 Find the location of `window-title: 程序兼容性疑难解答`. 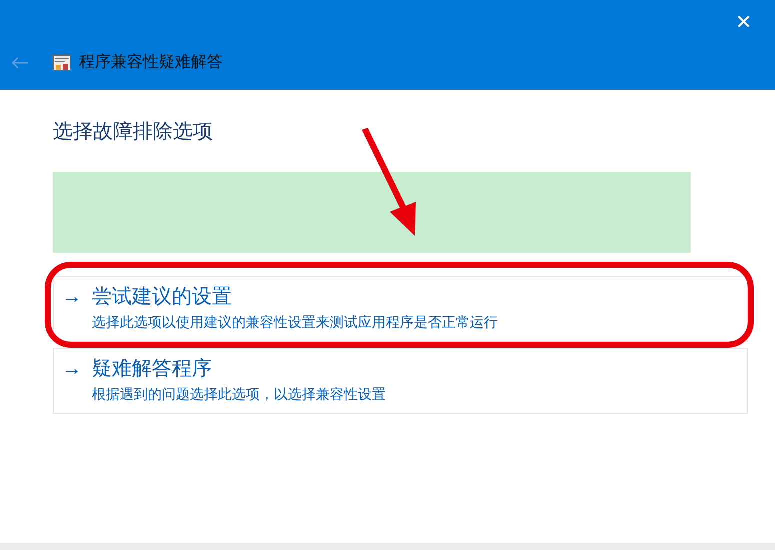

window-title: 程序兼容性疑难解答 is located at coordinates (151, 62).